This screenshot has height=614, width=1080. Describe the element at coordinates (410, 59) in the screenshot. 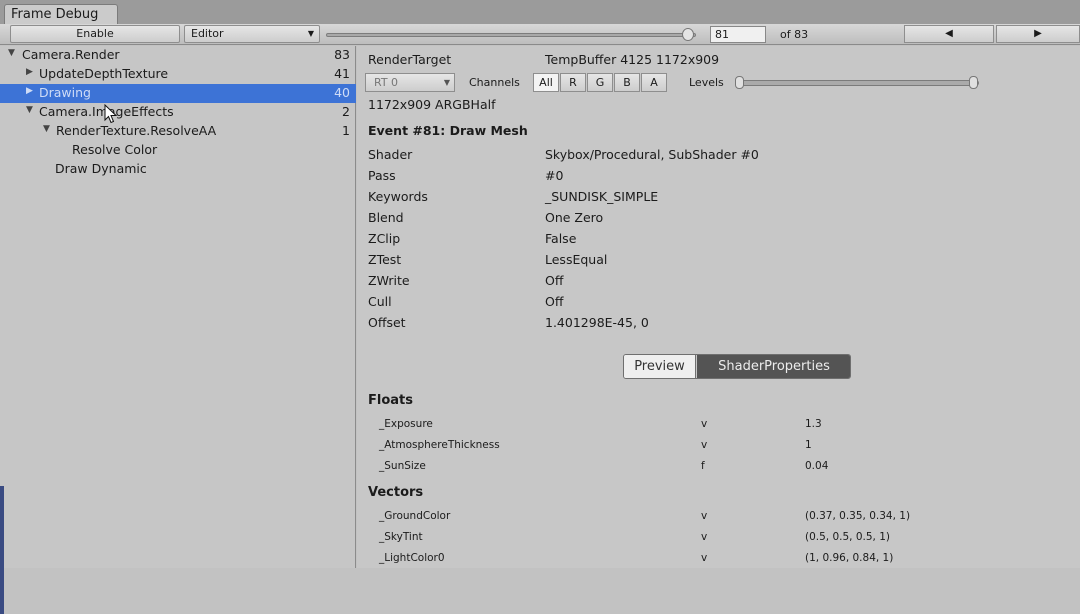

I see `render-target-label: RenderTarget` at that location.